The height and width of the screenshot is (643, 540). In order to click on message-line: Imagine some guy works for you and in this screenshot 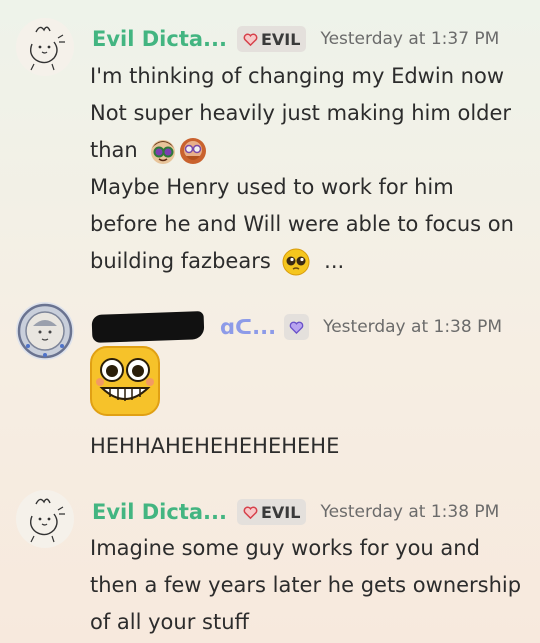, I will do `click(285, 548)`.